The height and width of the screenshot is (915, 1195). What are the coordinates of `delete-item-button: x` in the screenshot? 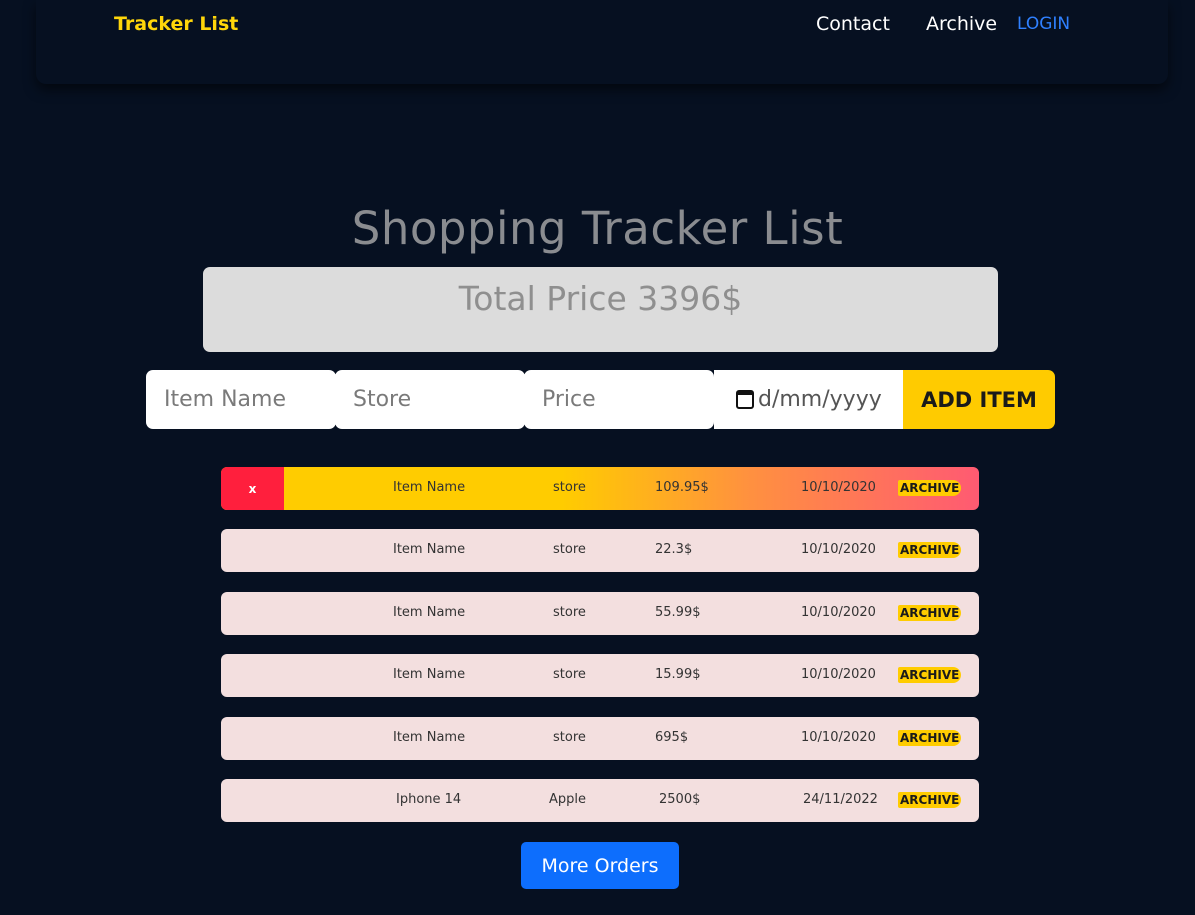 It's located at (252, 488).